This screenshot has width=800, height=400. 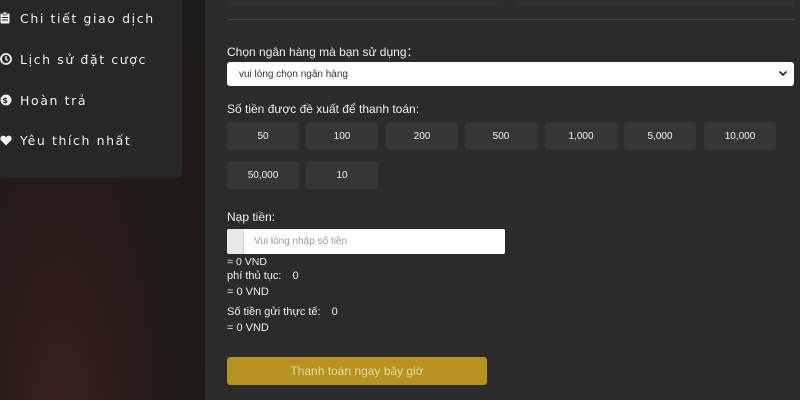 What do you see at coordinates (374, 241) in the screenshot?
I see `deposit-amount-input` at bounding box center [374, 241].